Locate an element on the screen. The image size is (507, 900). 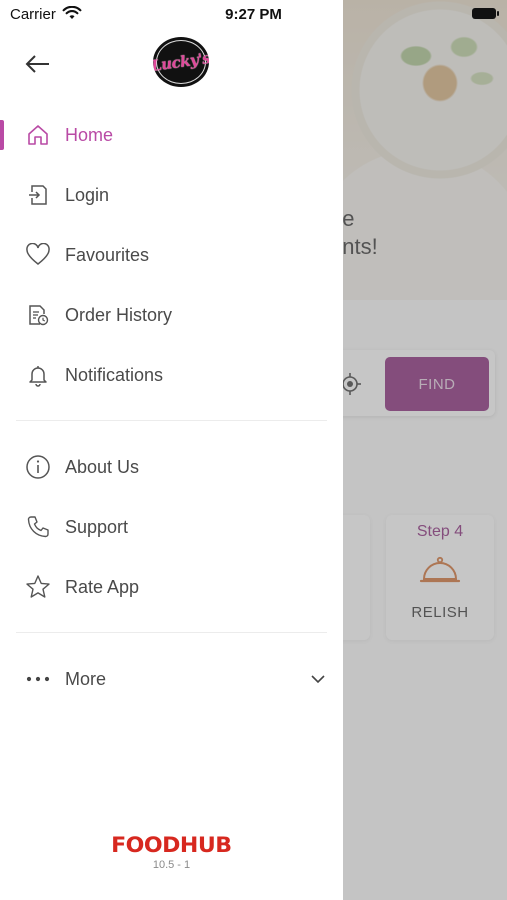
arrow-left-icon is located at coordinates (37, 64).